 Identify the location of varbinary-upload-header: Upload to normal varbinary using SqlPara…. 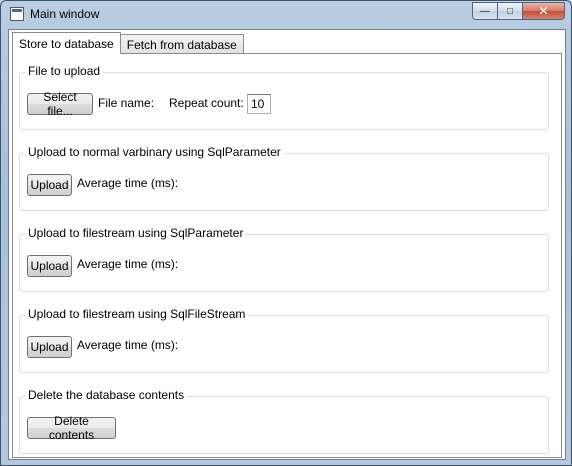
(154, 152).